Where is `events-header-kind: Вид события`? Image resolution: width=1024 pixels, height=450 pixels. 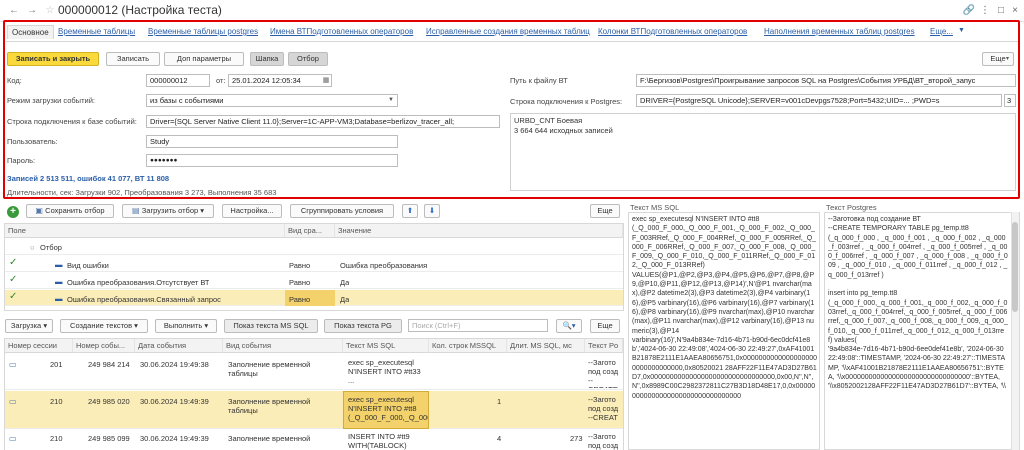
events-header-kind: Вид события is located at coordinates (283, 346).